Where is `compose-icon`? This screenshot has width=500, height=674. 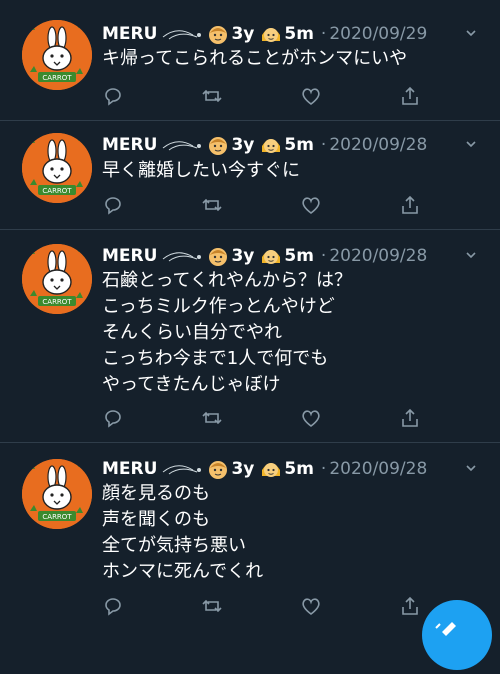 compose-icon is located at coordinates (445, 629).